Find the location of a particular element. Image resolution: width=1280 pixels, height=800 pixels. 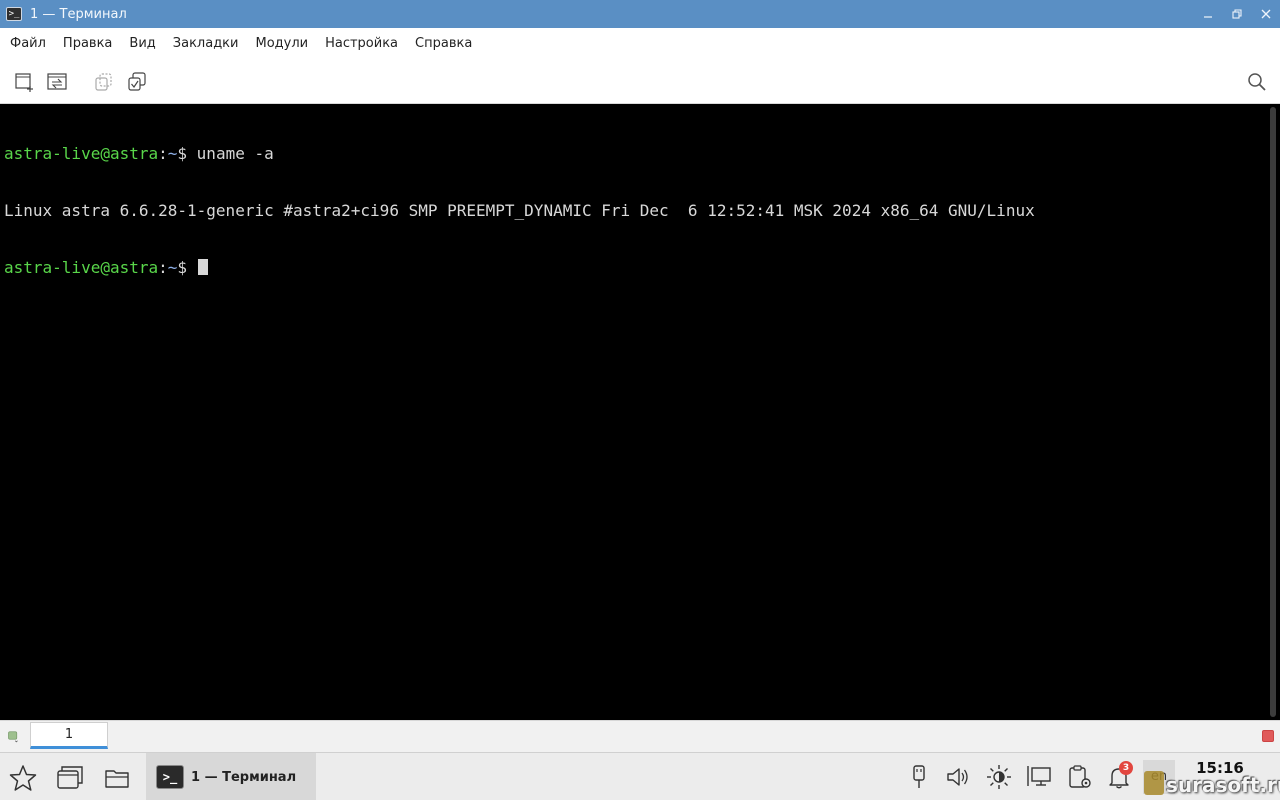

menu-plugins: Модули is located at coordinates (281, 44).